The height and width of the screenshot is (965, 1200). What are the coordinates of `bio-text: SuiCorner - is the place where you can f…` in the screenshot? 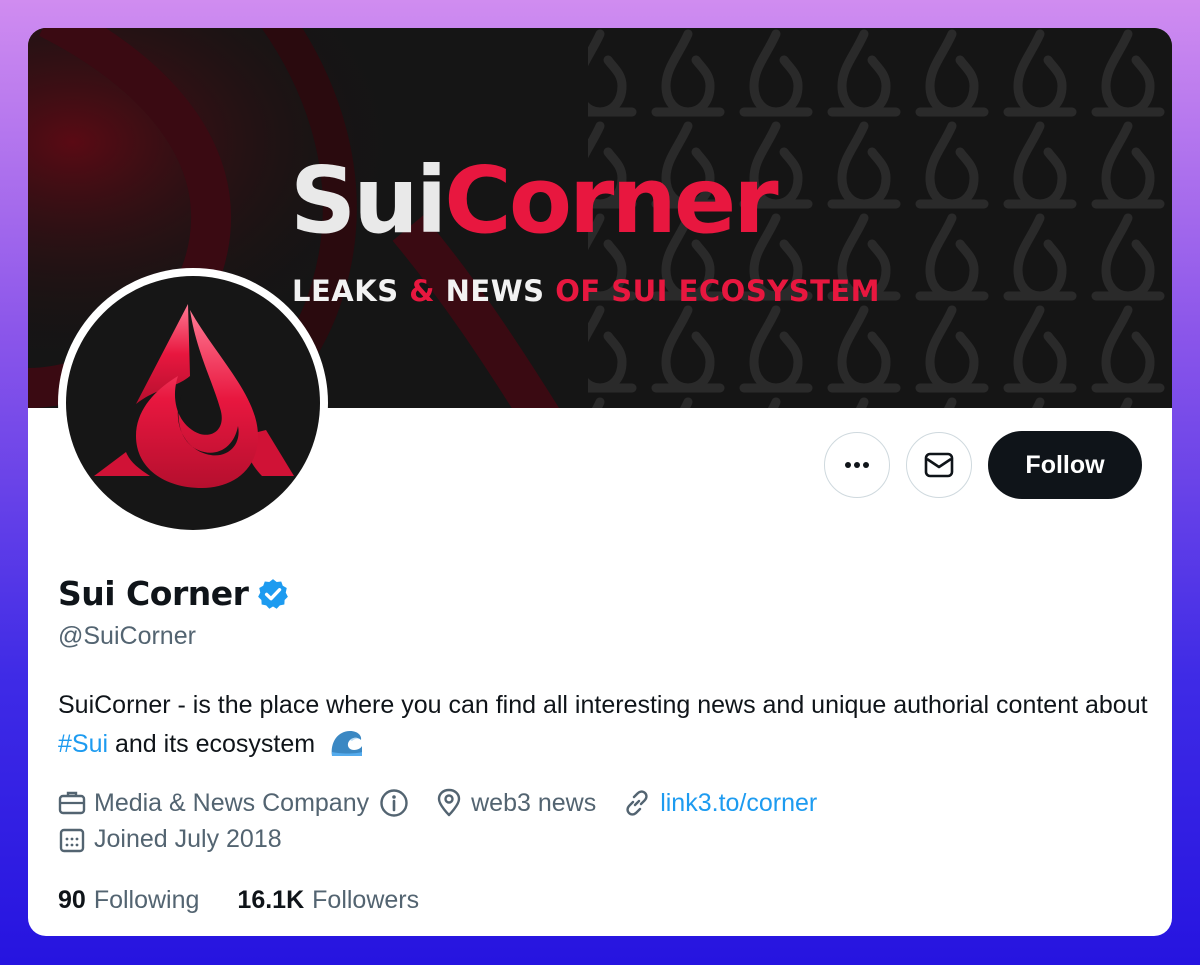 It's located at (603, 705).